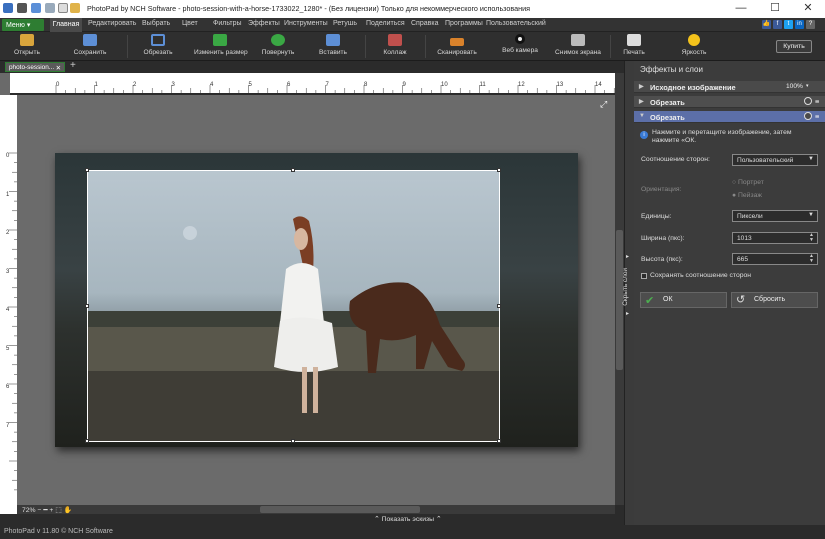  Describe the element at coordinates (627, 256) in the screenshot. I see `collapse-arrow-icon: ▸` at that location.